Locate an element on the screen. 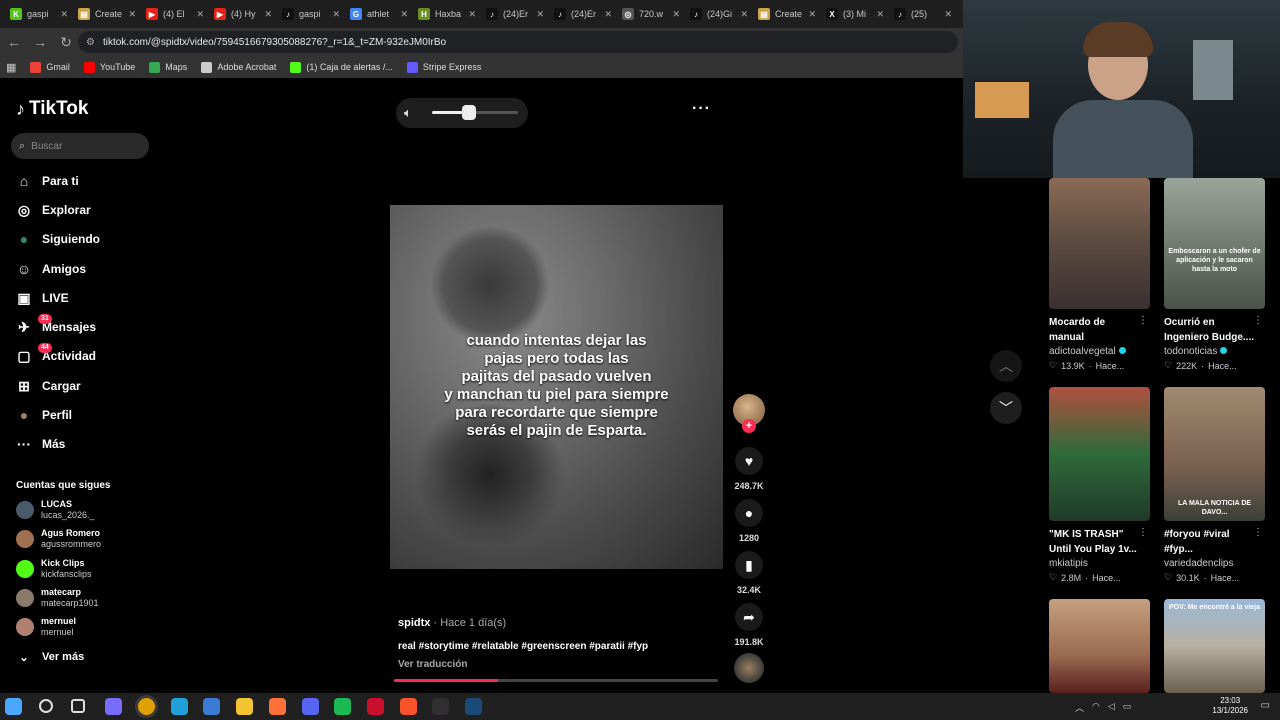 This screenshot has height=720, width=1280. comment-action: ● 1280 is located at coordinates (749, 521).